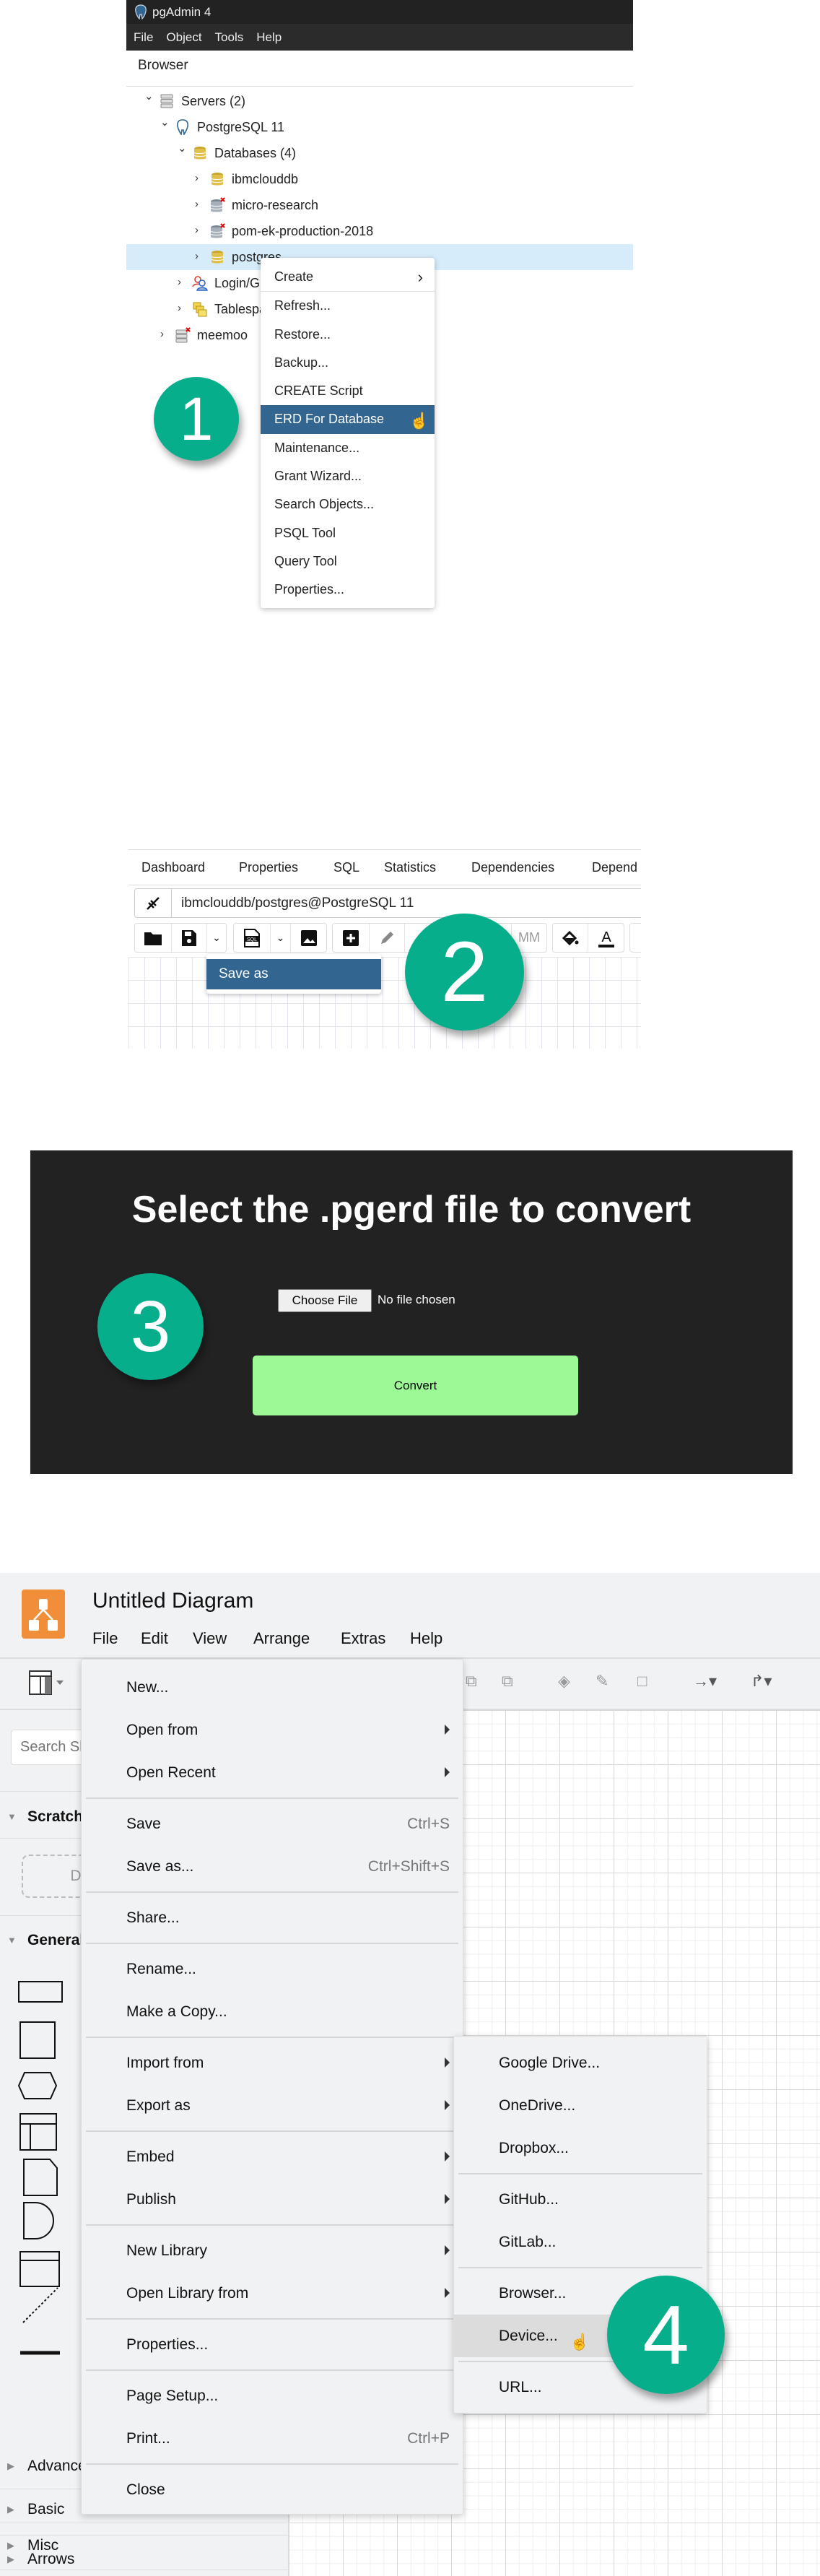 This screenshot has height=2576, width=820. Describe the element at coordinates (363, 1638) in the screenshot. I see `menu-extras: Extras` at that location.